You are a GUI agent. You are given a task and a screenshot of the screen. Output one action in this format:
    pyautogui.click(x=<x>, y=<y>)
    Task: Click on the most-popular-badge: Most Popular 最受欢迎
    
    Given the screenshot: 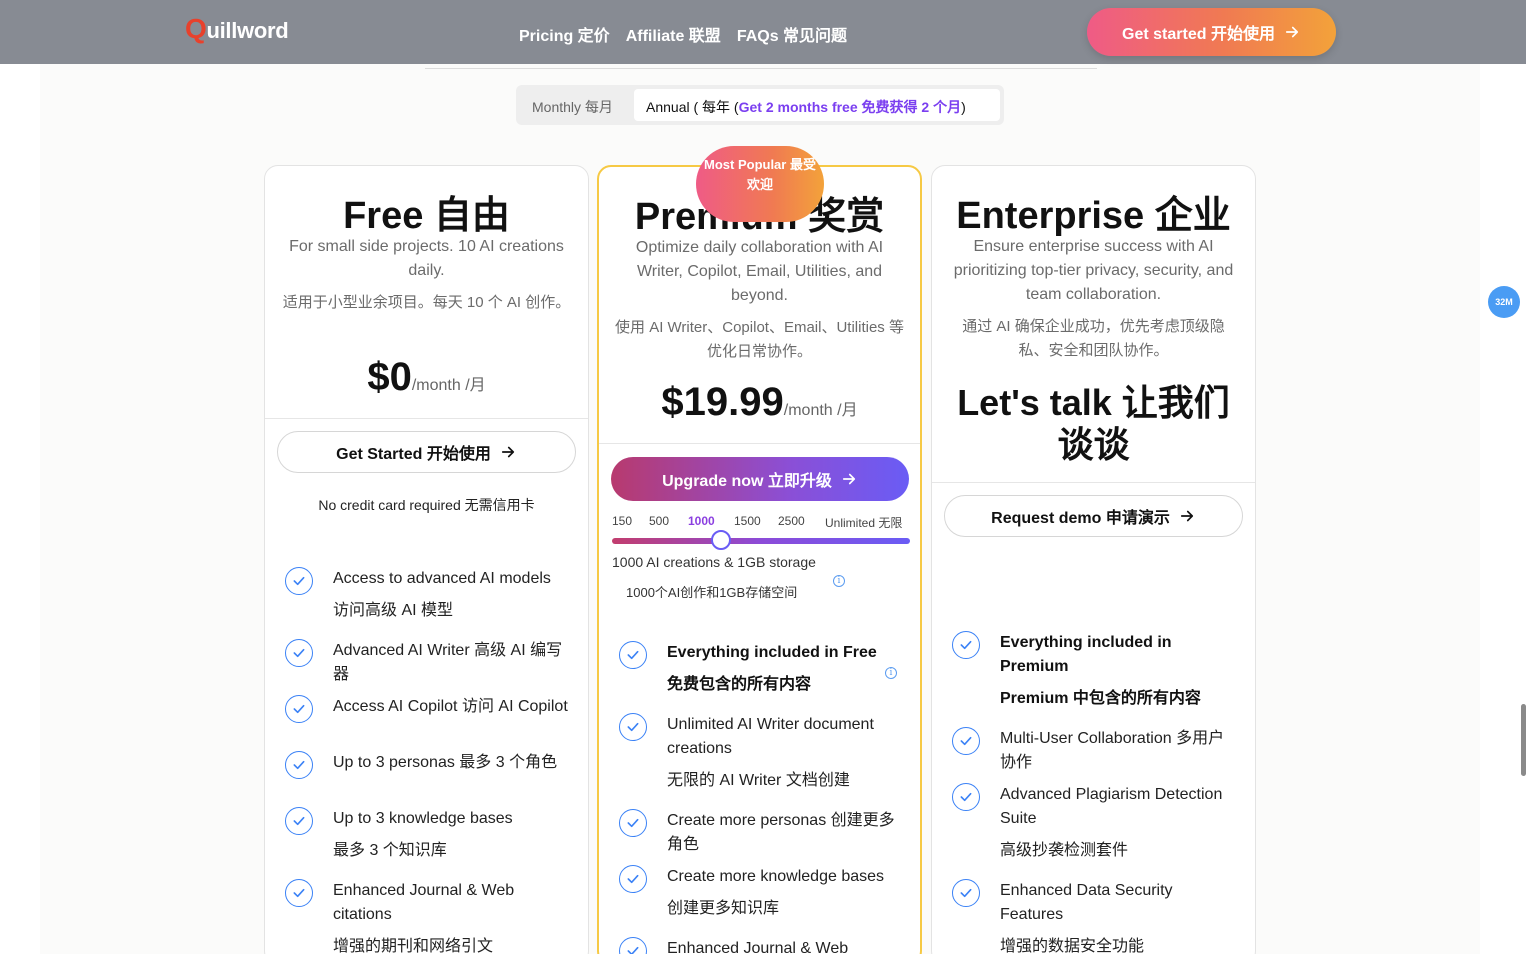 What is the action you would take?
    pyautogui.click(x=760, y=184)
    